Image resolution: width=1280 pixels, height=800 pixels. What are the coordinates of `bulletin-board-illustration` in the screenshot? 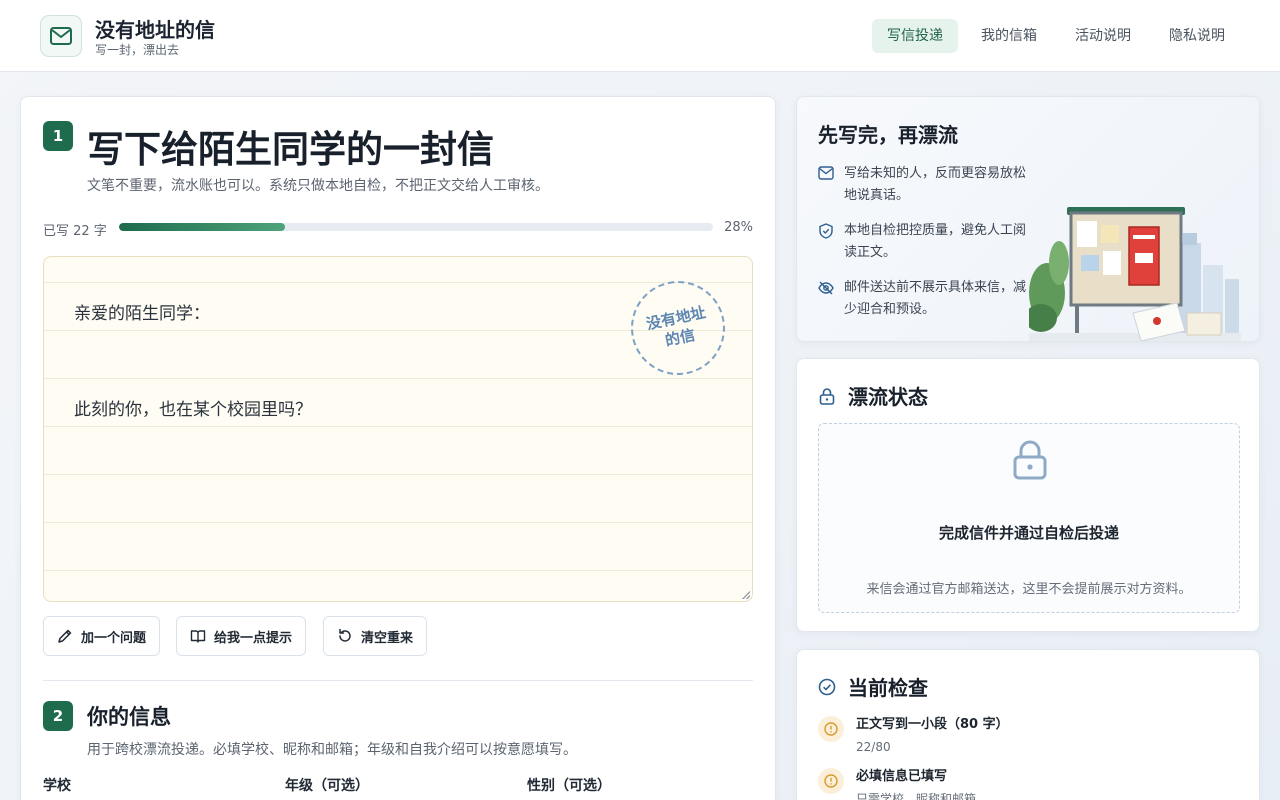 It's located at (1135, 274).